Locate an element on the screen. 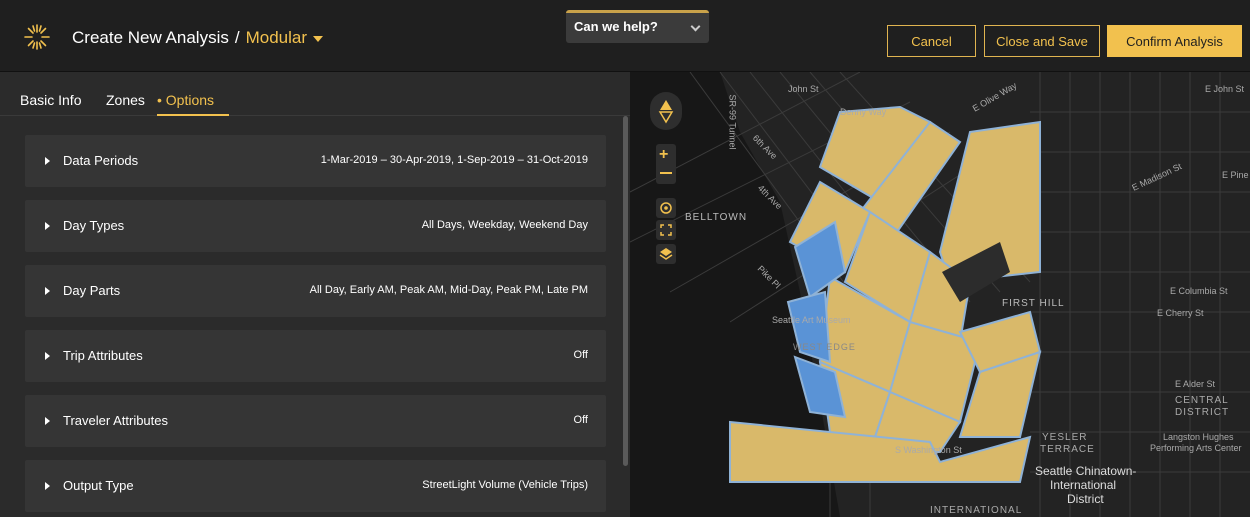  map-label-central: CENTRAL is located at coordinates (1202, 400).